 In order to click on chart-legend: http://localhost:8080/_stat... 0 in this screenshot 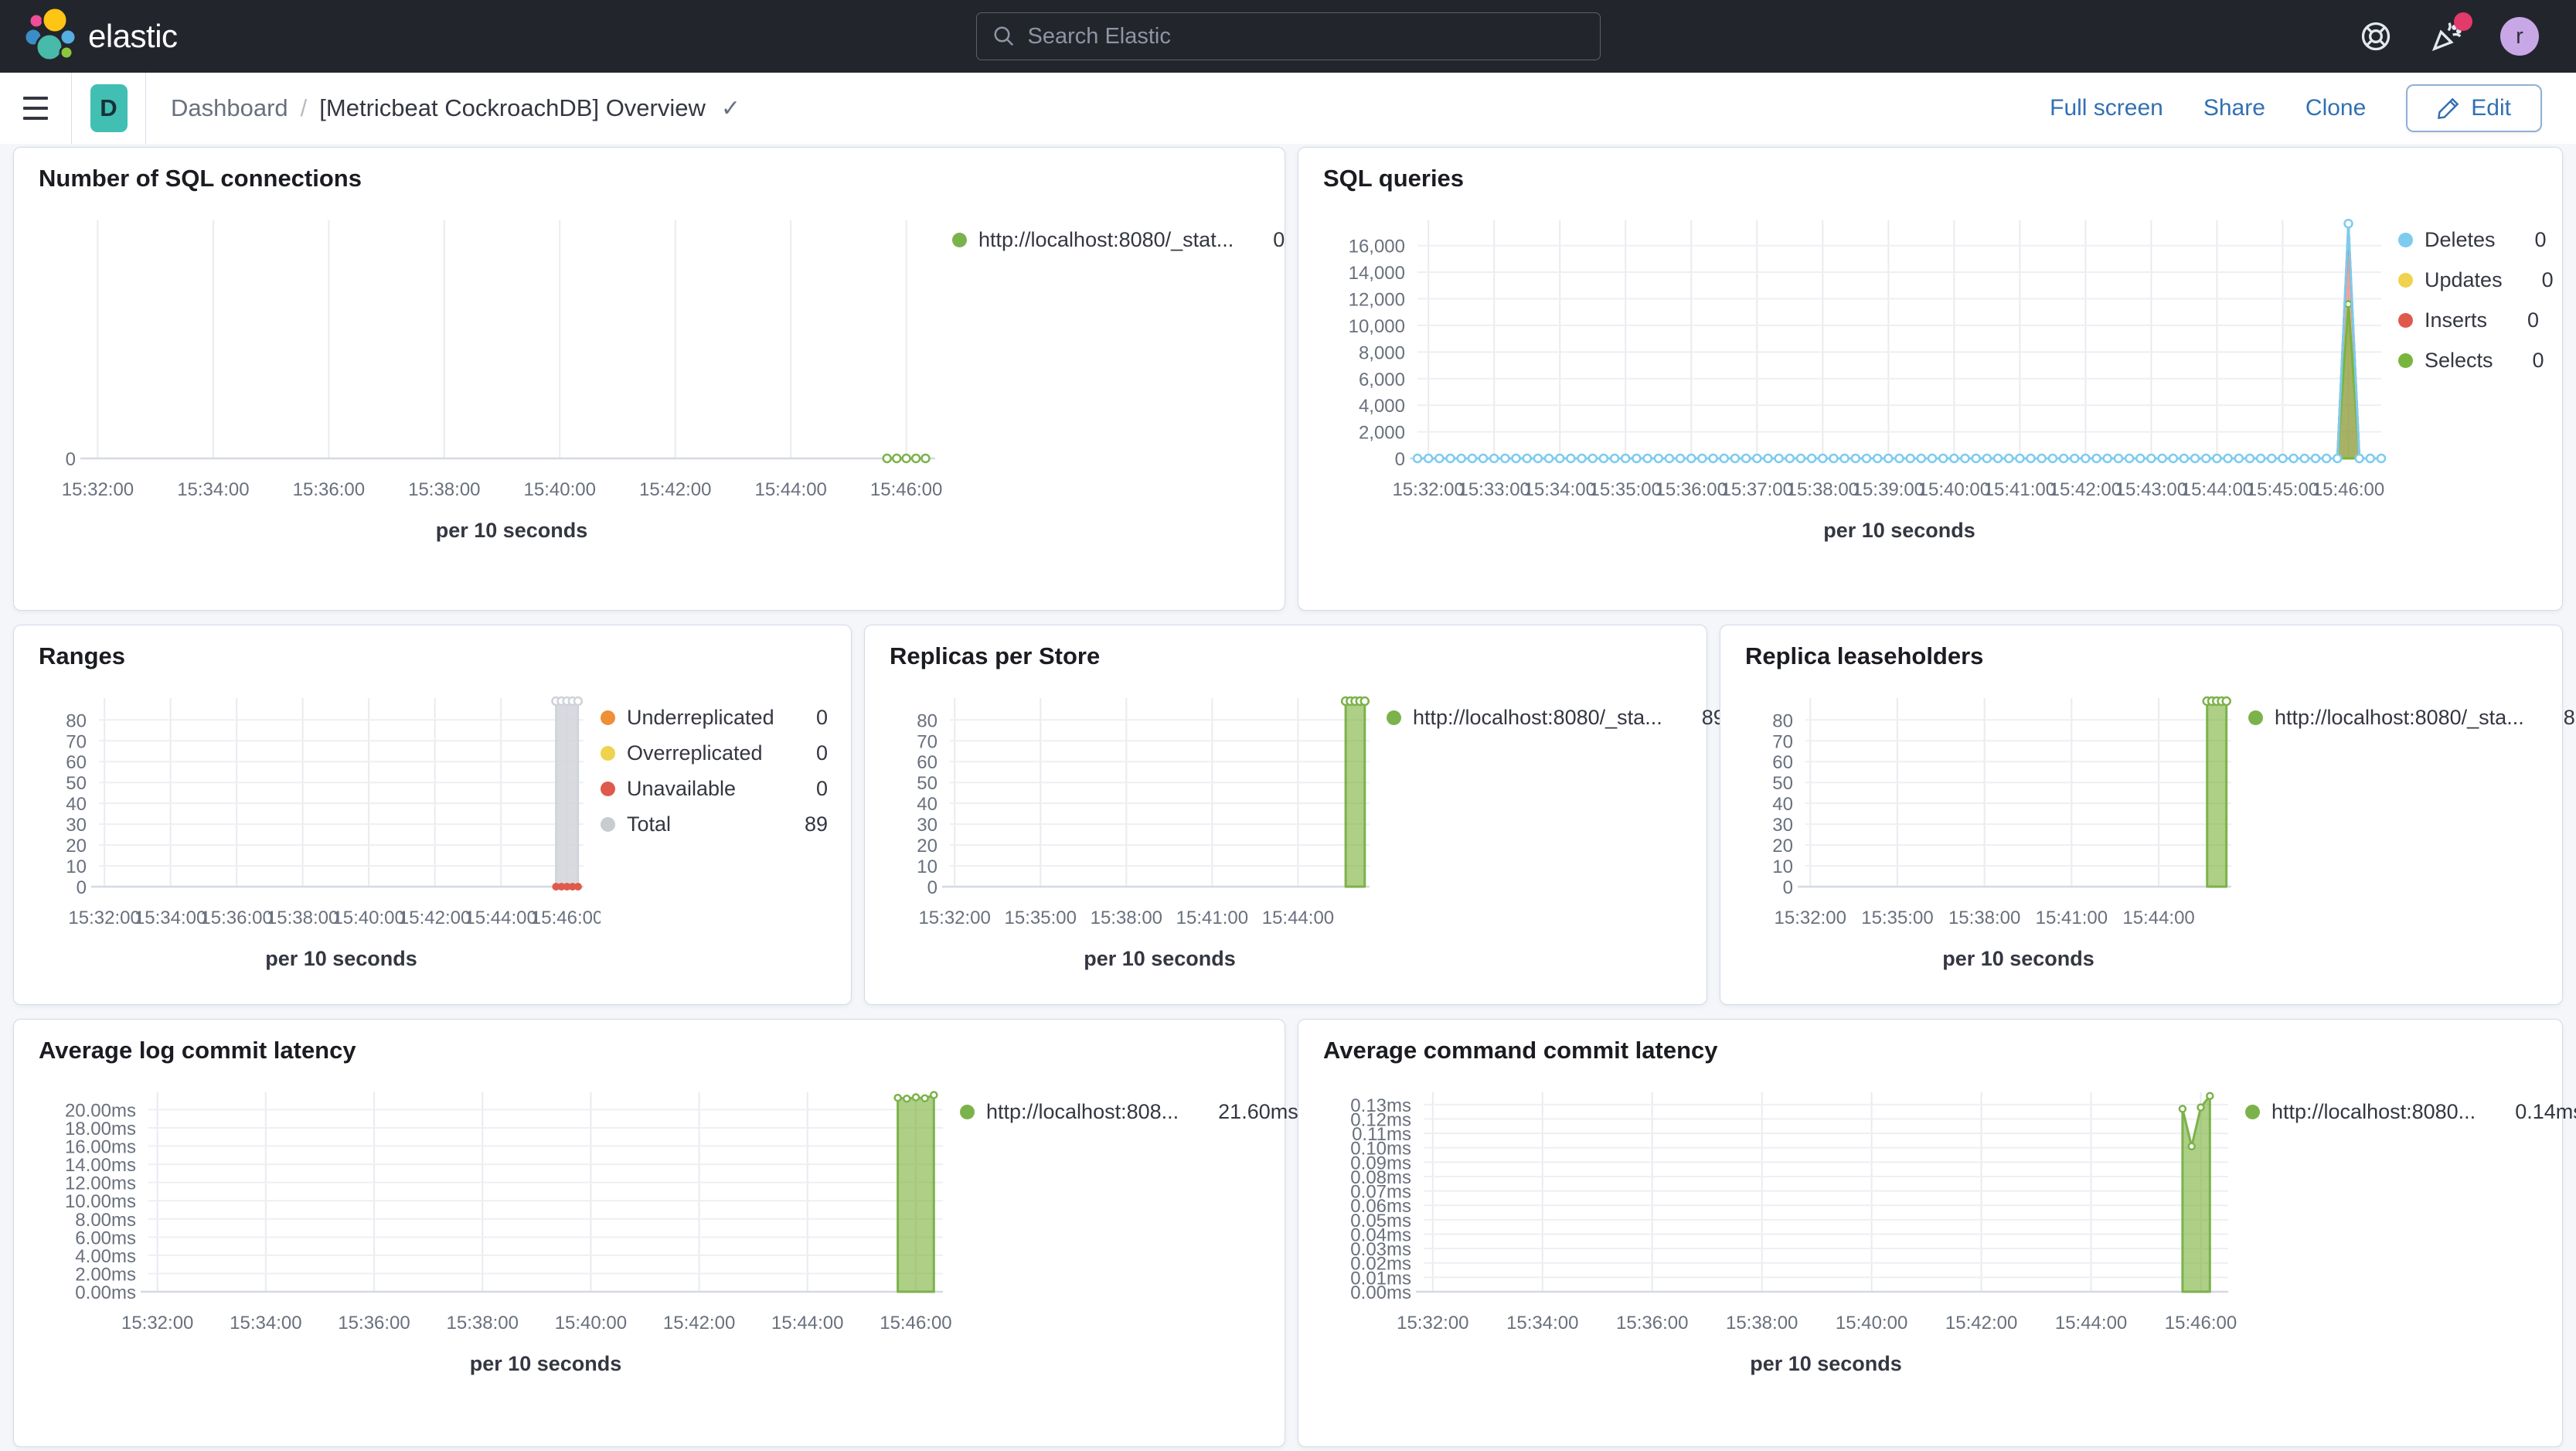, I will do `click(1118, 372)`.